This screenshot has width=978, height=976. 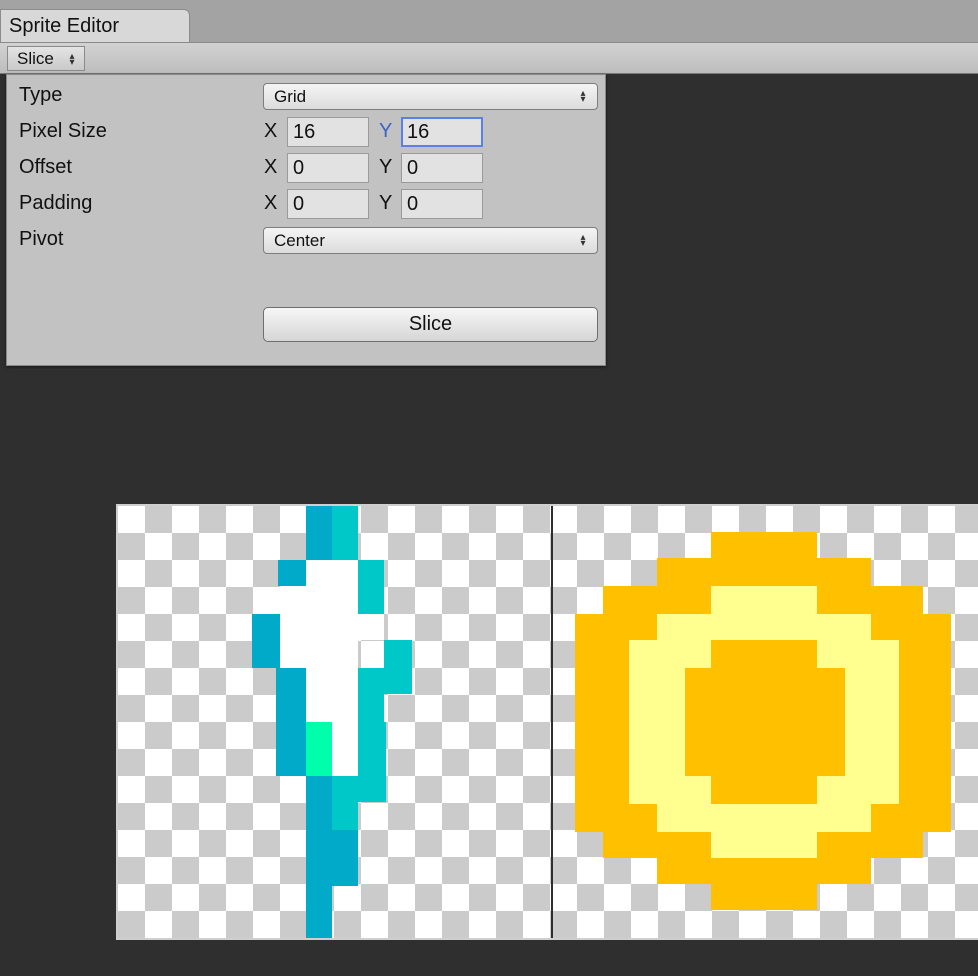 What do you see at coordinates (430, 324) in the screenshot?
I see `slice-button: Slice` at bounding box center [430, 324].